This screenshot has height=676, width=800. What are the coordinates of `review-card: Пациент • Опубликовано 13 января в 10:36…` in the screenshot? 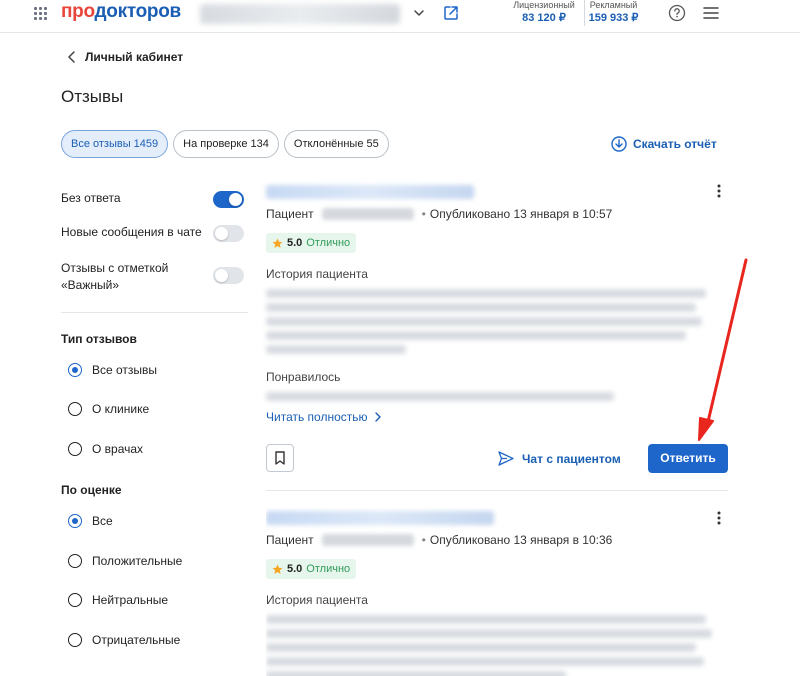 It's located at (497, 592).